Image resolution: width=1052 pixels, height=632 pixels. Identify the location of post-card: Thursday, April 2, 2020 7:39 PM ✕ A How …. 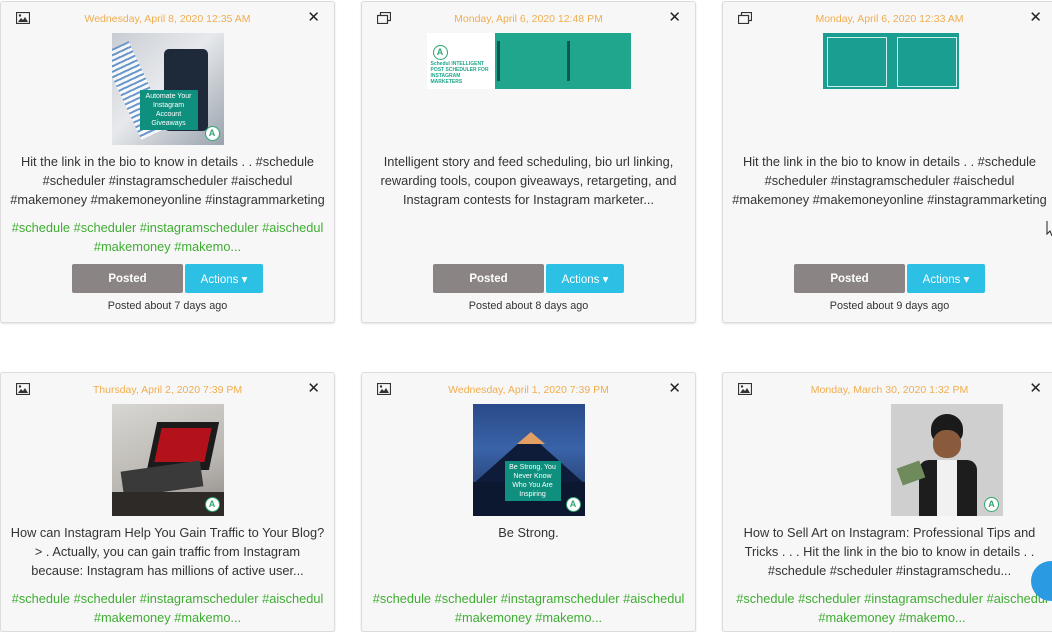
(167, 502).